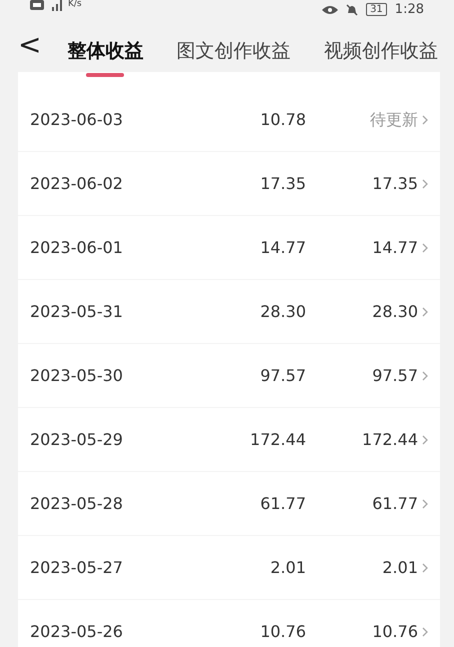 This screenshot has width=454, height=647. What do you see at coordinates (77, 183) in the screenshot?
I see `date-text: 2023-06-02` at bounding box center [77, 183].